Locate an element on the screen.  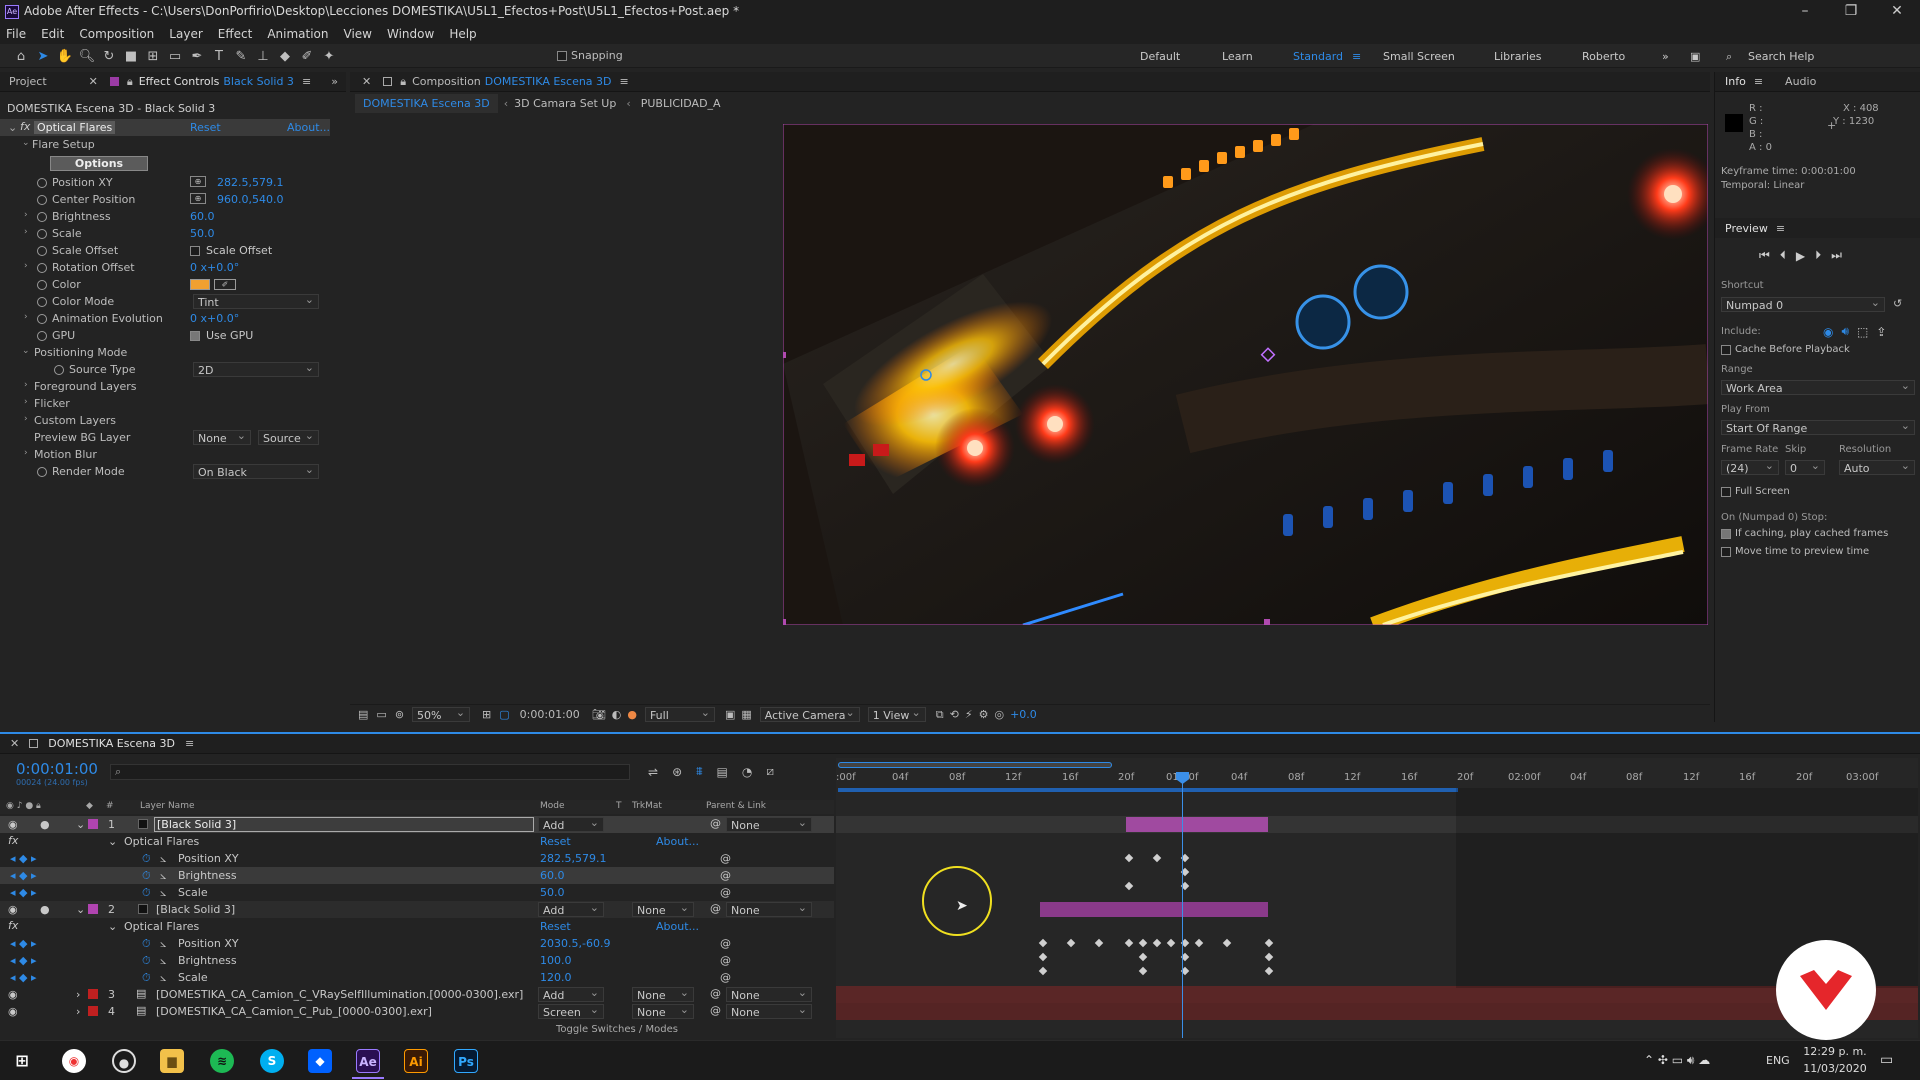
menu-composition: Composition is located at coordinates (116, 34).